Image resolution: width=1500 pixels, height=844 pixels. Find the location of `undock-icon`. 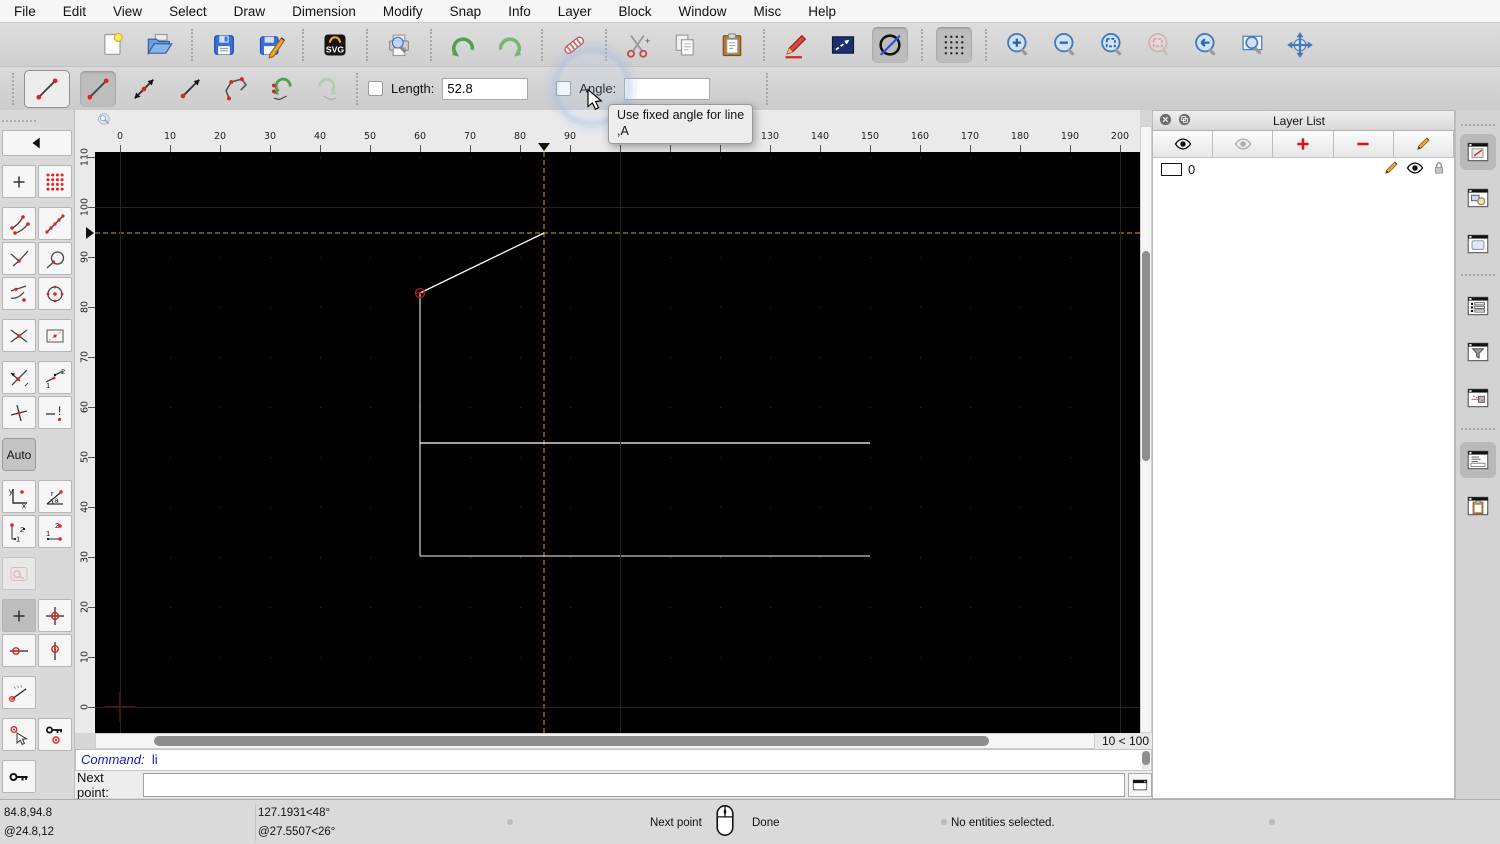

undock-icon is located at coordinates (1184, 121).